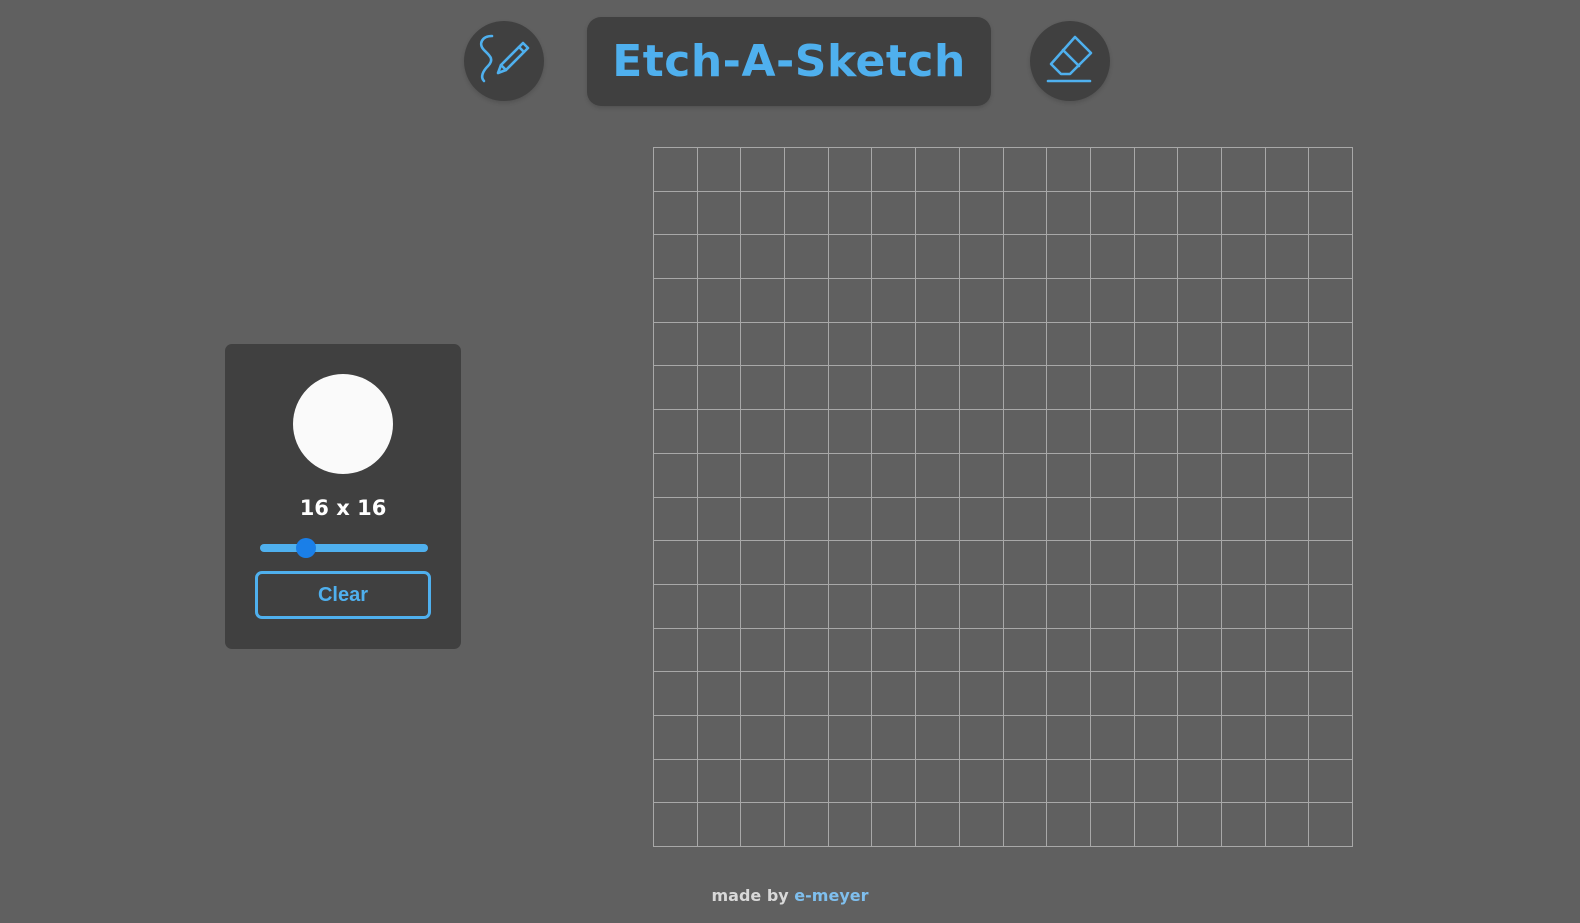 This screenshot has width=1580, height=923. I want to click on author-link: e-meyer, so click(831, 895).